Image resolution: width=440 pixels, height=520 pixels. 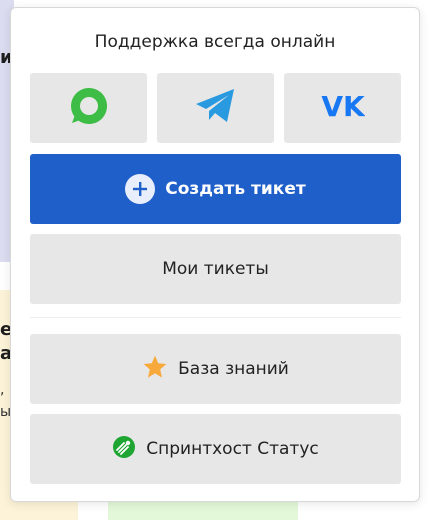 I want to click on my-tickets-label: Мои тикеты, so click(x=215, y=269).